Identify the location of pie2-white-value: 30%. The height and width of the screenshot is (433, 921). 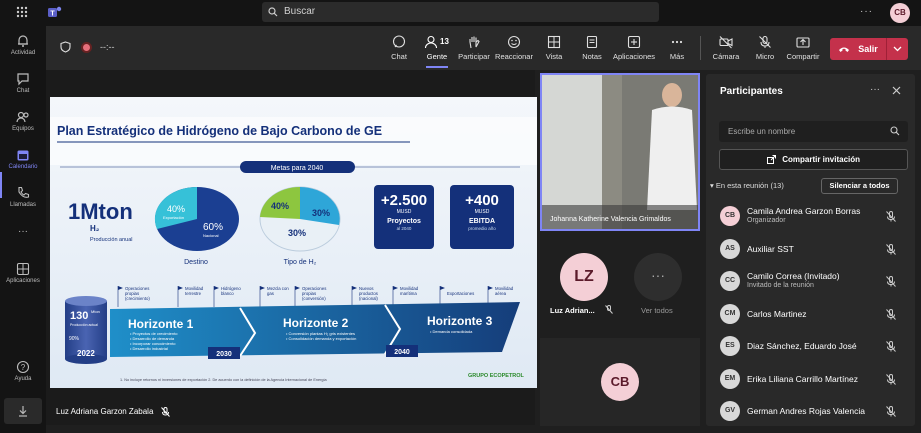
(297, 233).